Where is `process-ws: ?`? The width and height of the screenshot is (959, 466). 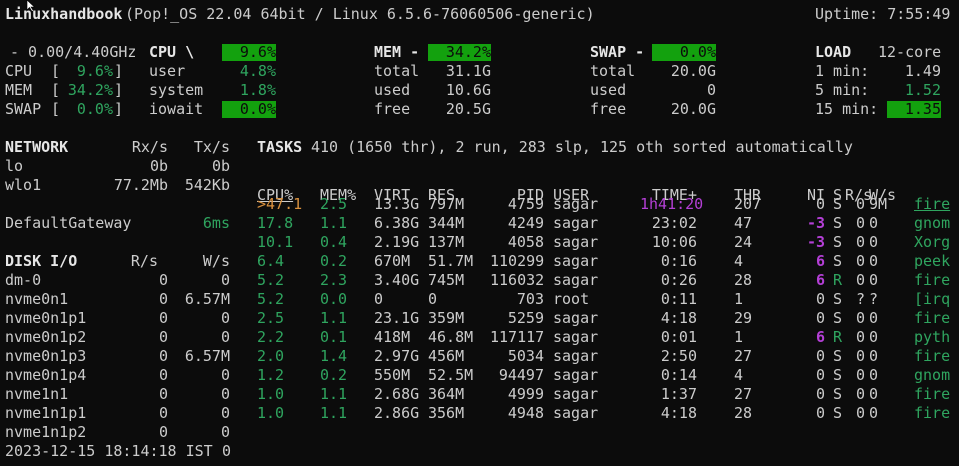
process-ws: ? is located at coordinates (874, 299).